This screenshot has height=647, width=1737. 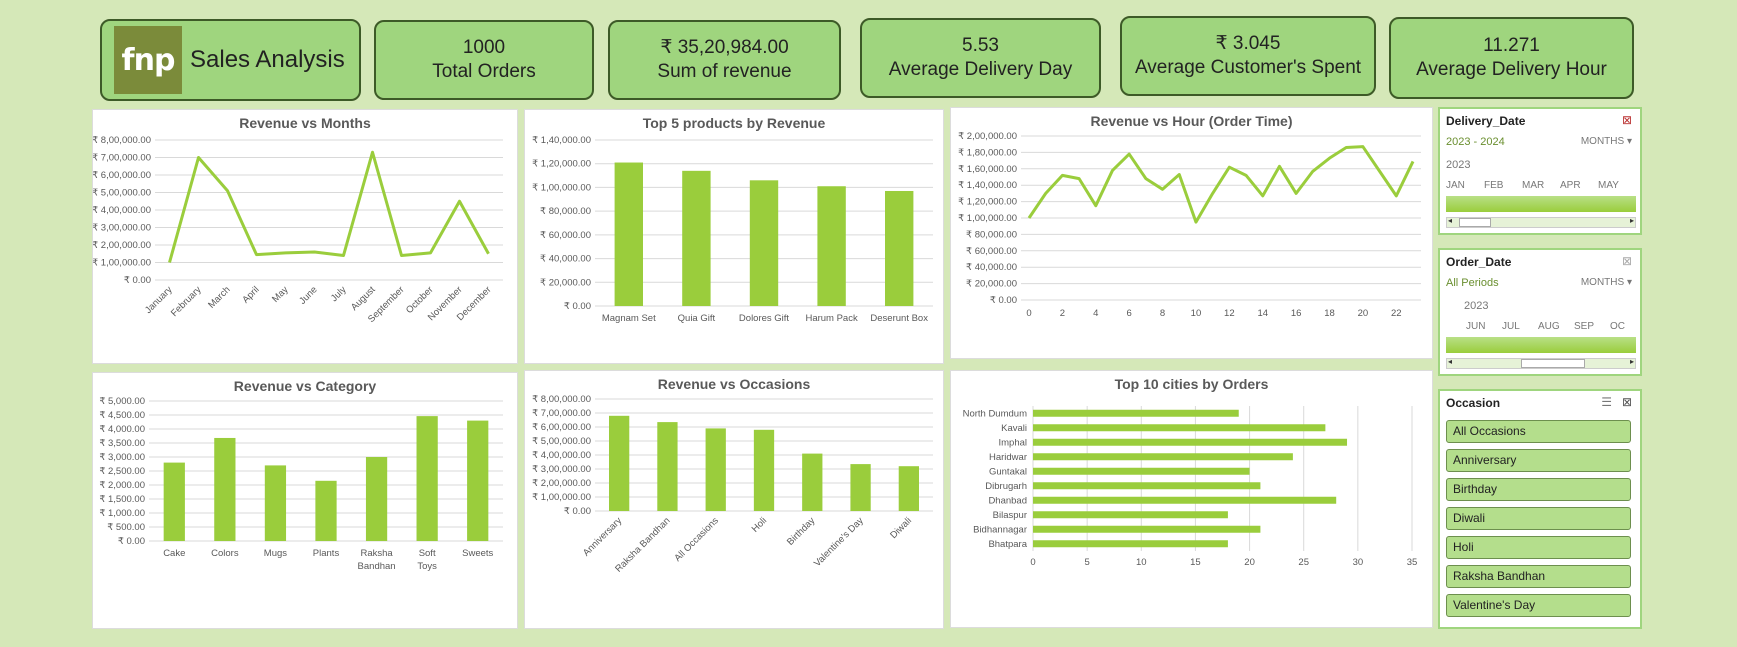 What do you see at coordinates (1028, 313) in the screenshot?
I see `x-tick-label: 0` at bounding box center [1028, 313].